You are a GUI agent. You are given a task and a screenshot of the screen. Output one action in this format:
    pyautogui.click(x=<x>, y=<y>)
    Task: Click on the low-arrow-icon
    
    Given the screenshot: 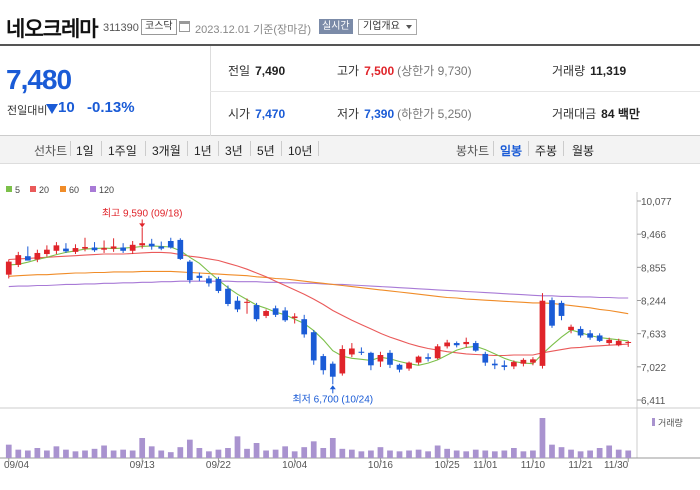 What is the action you would take?
    pyautogui.click(x=332, y=387)
    